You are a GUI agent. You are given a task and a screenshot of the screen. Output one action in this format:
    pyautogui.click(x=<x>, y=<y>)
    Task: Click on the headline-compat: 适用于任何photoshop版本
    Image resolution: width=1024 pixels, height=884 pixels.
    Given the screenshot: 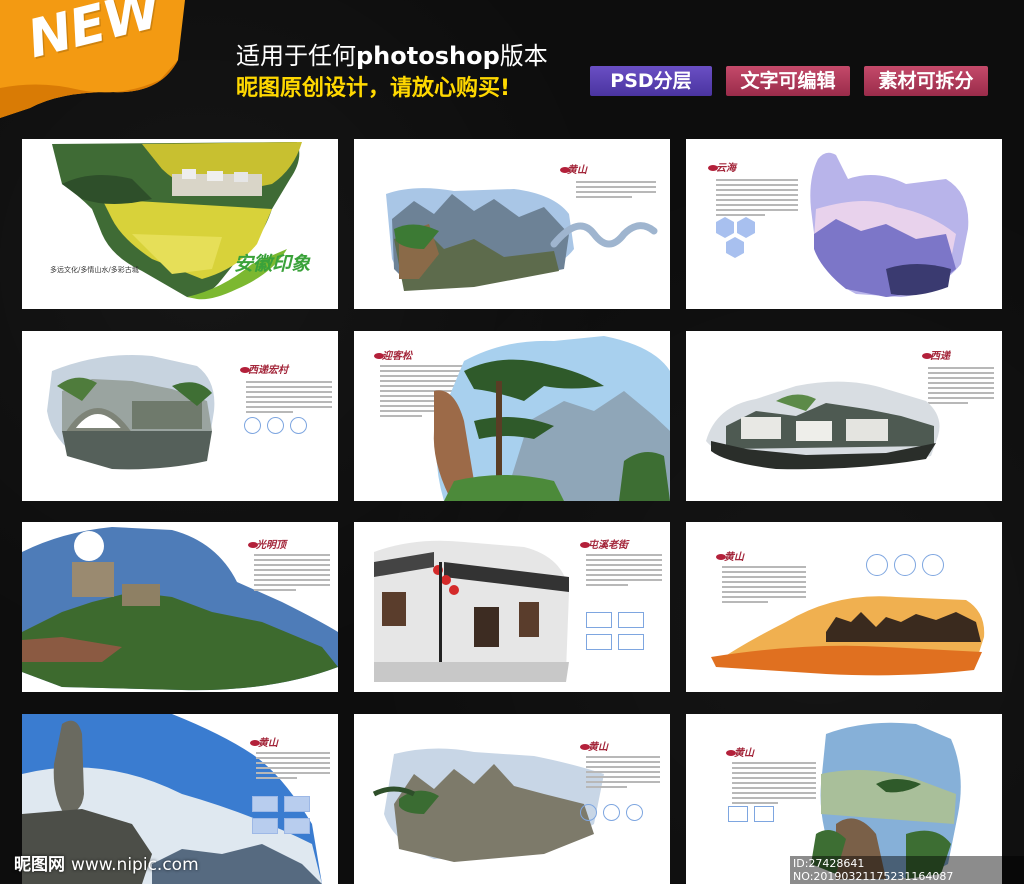 What is the action you would take?
    pyautogui.click(x=392, y=56)
    